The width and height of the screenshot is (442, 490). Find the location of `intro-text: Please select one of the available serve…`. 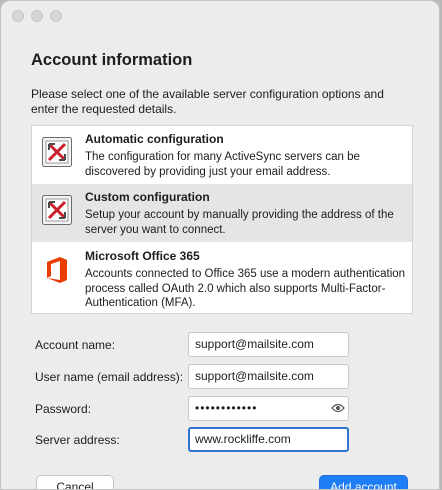

intro-text: Please select one of the available serve… is located at coordinates (207, 101).